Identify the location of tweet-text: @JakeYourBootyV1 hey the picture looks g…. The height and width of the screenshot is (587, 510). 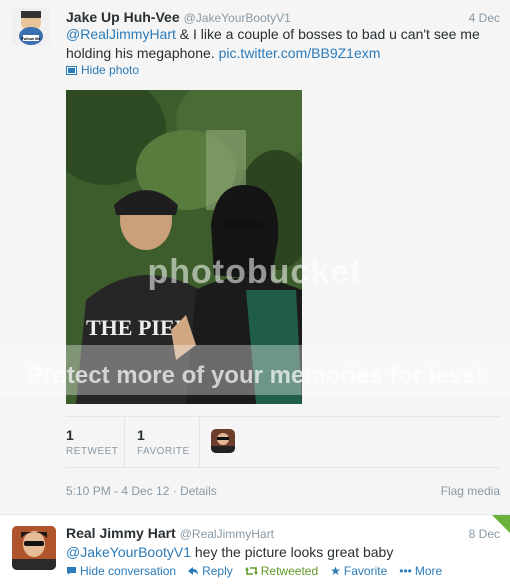
(229, 552).